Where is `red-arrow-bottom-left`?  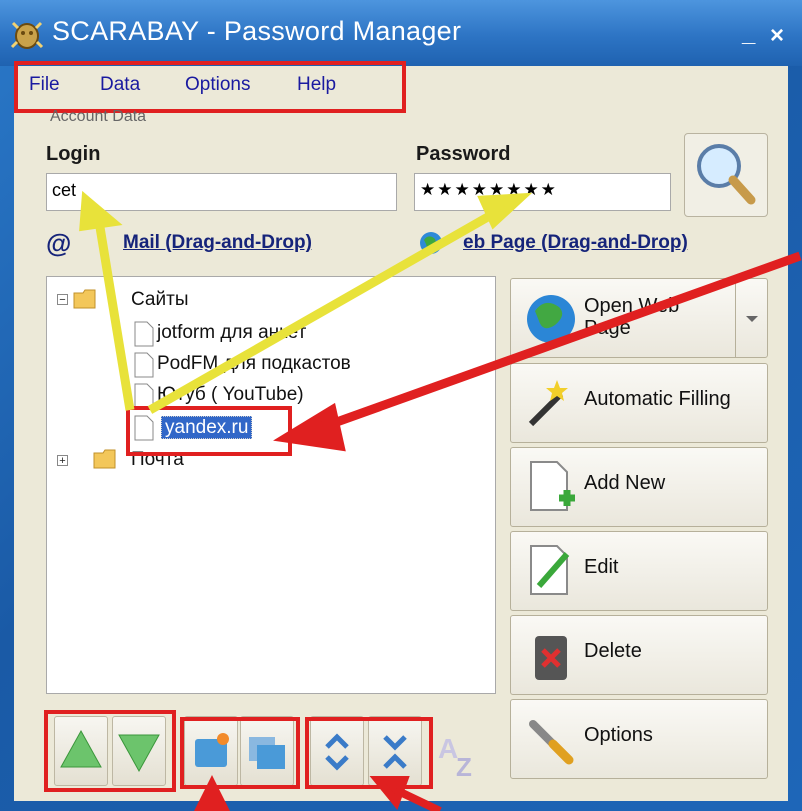 red-arrow-bottom-left is located at coordinates (212, 793).